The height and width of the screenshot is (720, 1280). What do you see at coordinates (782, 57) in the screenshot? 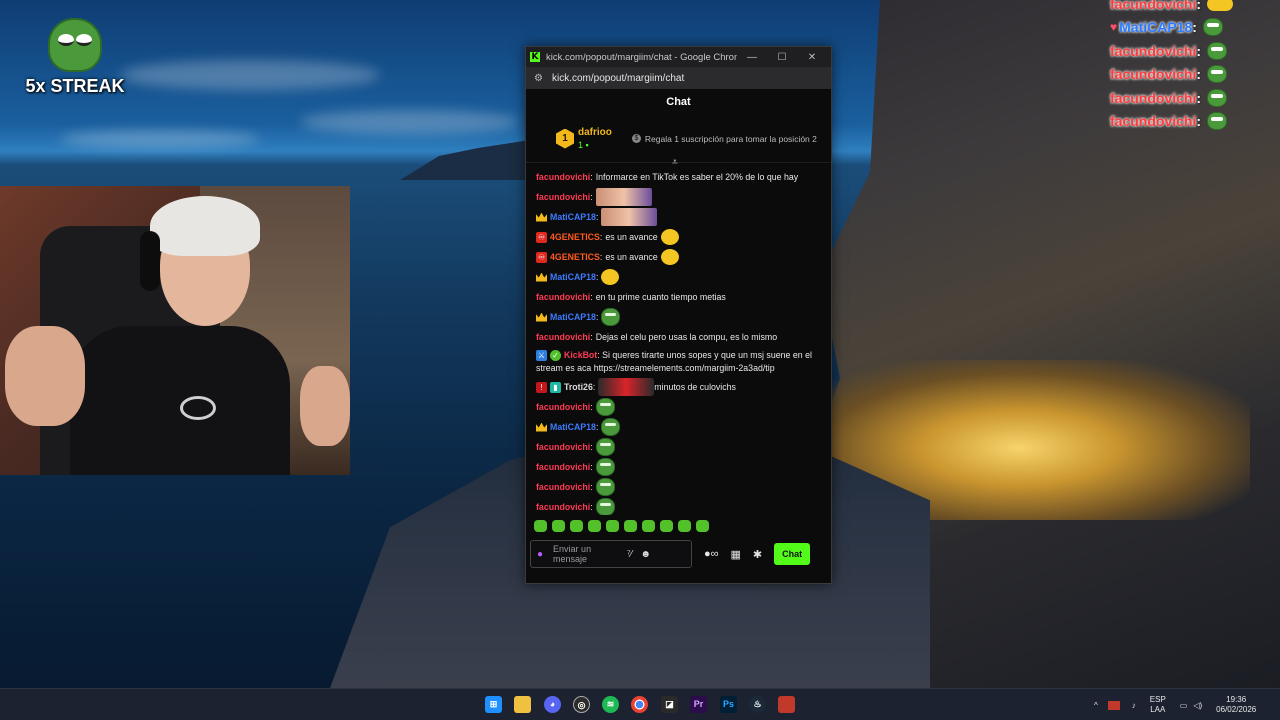
I see `maximize-button: ☐` at bounding box center [782, 57].